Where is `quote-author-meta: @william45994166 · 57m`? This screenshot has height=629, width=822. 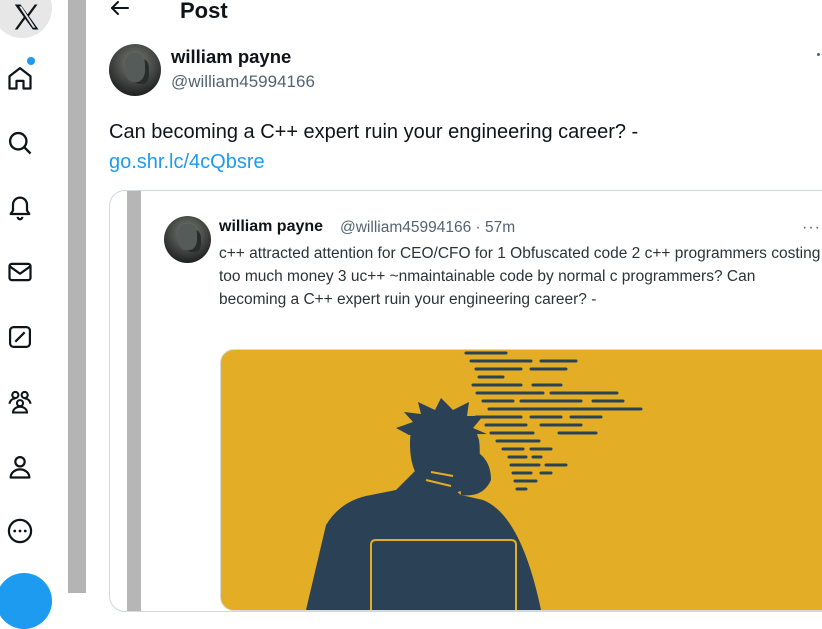 quote-author-meta: @william45994166 · 57m is located at coordinates (427, 228).